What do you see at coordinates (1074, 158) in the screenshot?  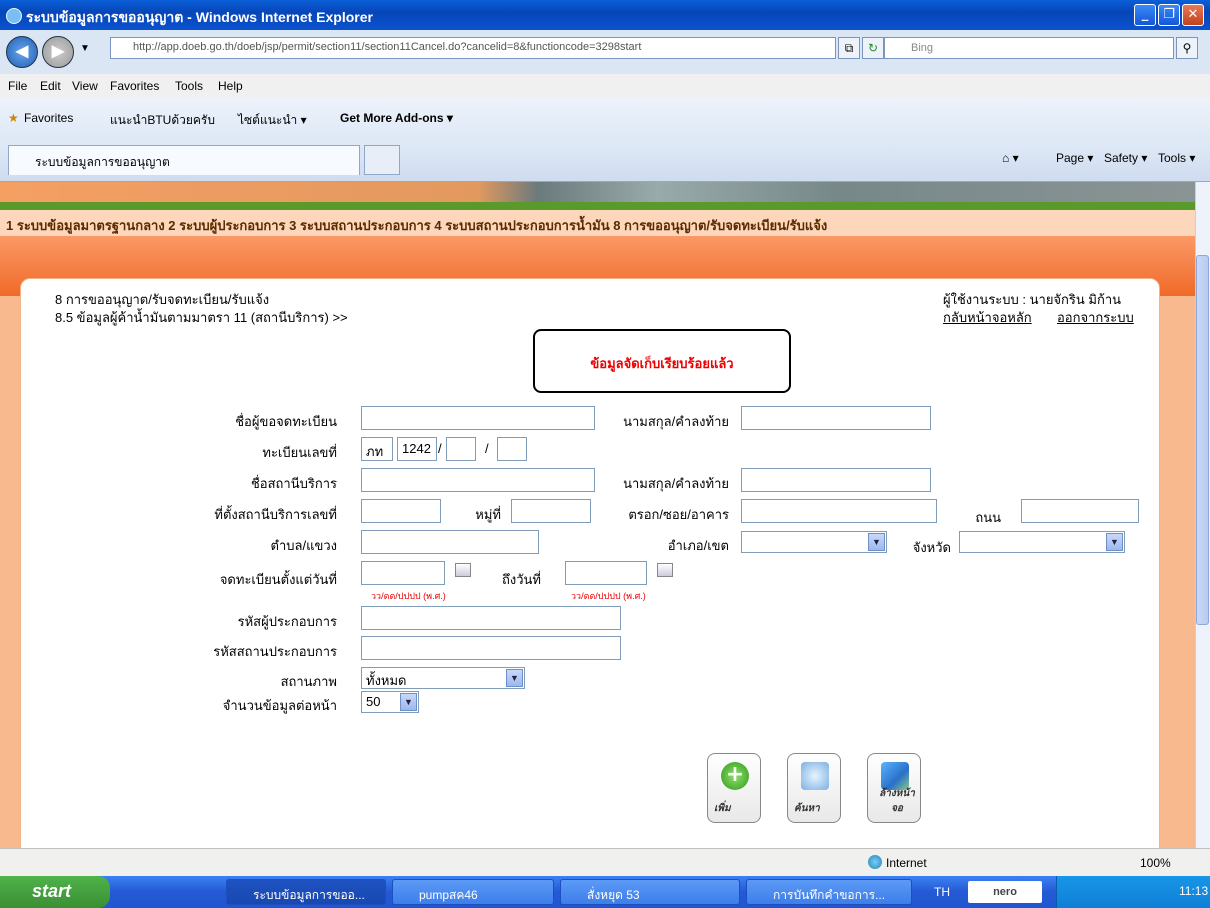 I see `page-menu: Page ▾` at bounding box center [1074, 158].